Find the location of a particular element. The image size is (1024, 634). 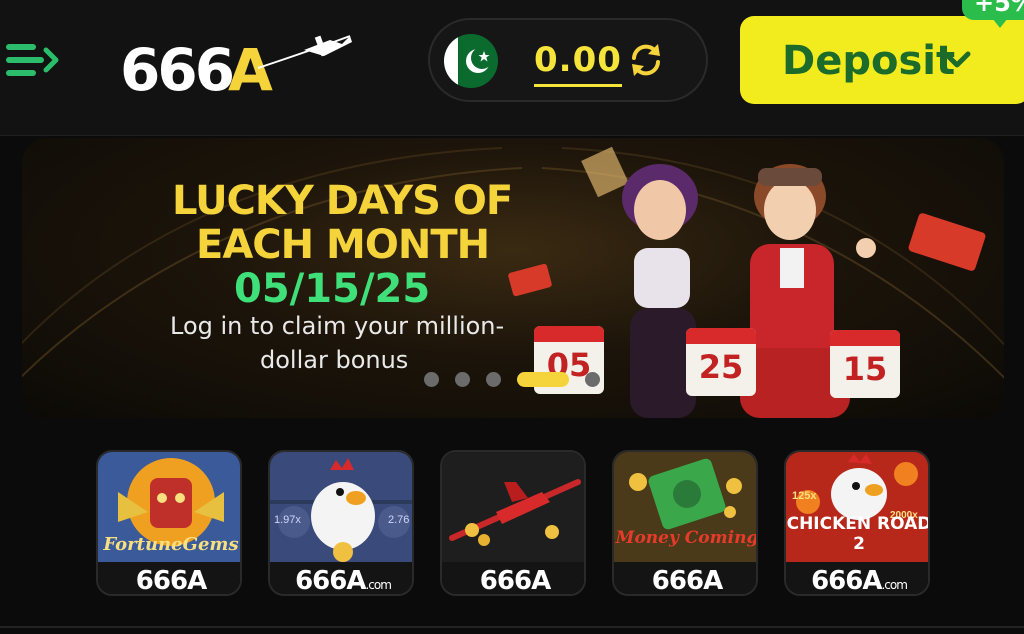

balance-display: 0.00 is located at coordinates (568, 60).